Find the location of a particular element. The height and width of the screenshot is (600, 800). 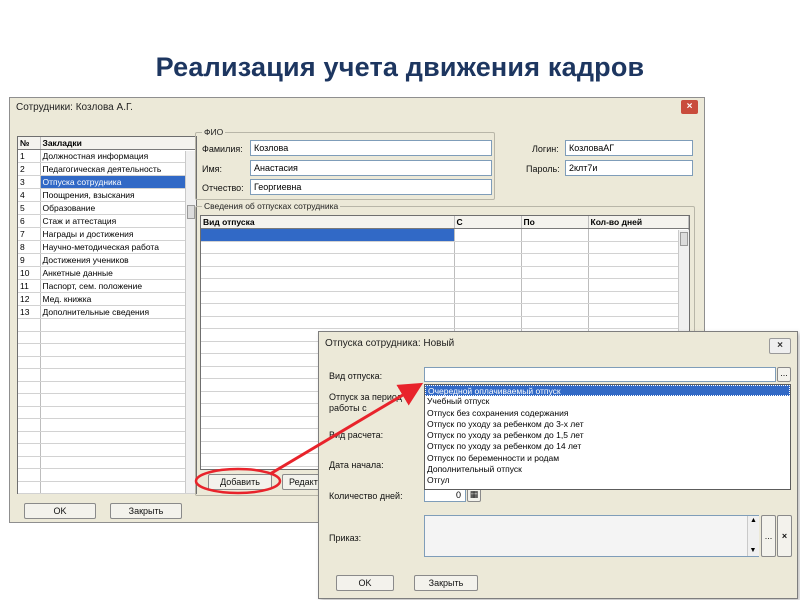

close-button: Закрыть is located at coordinates (146, 511).